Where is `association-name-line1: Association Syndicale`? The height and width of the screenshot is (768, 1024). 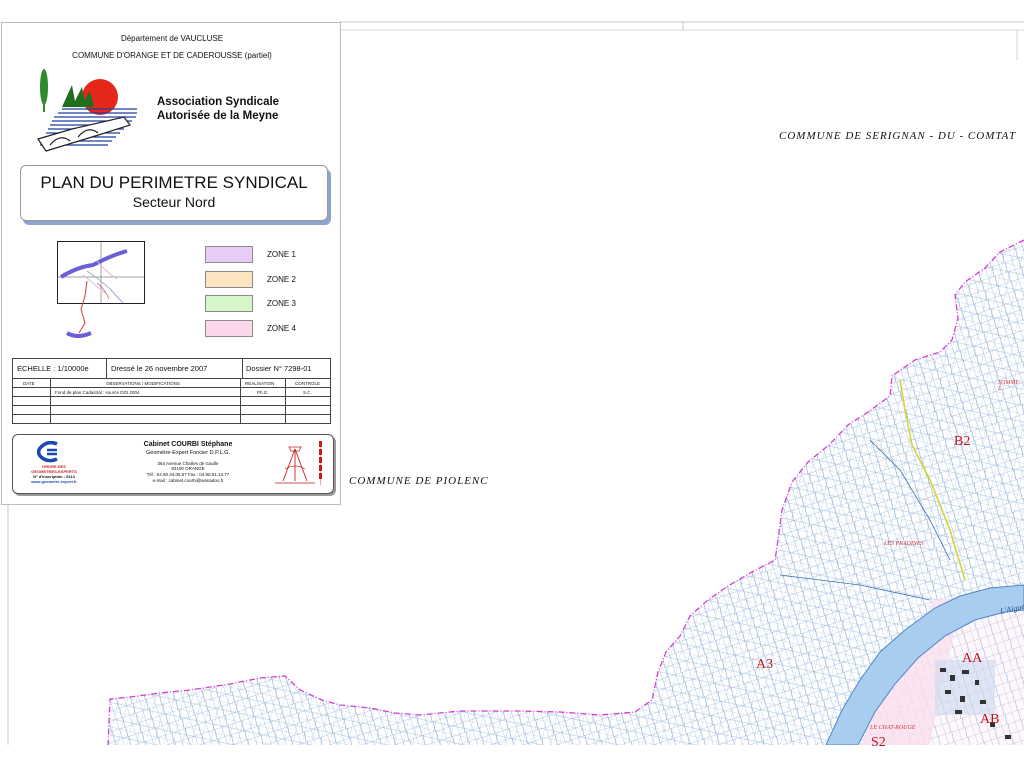
association-name-line1: Association Syndicale is located at coordinates (218, 102).